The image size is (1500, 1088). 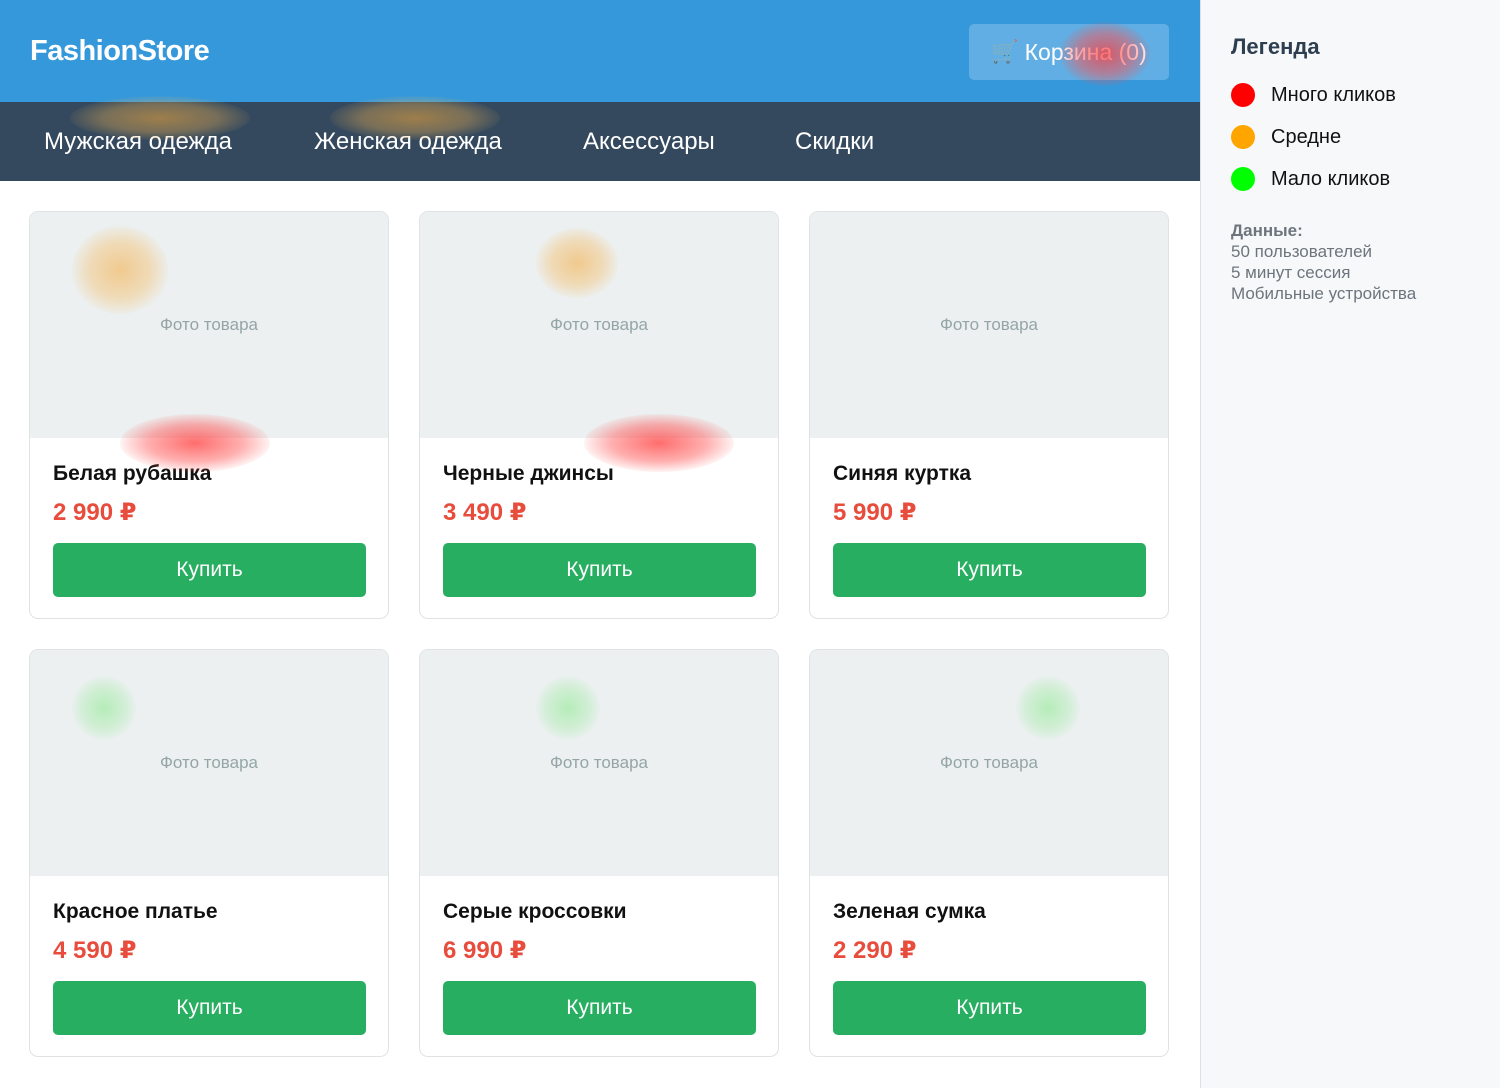 I want to click on product-card: Фото товара Черные джинсы 3 490 ₽ Купить, so click(x=599, y=415).